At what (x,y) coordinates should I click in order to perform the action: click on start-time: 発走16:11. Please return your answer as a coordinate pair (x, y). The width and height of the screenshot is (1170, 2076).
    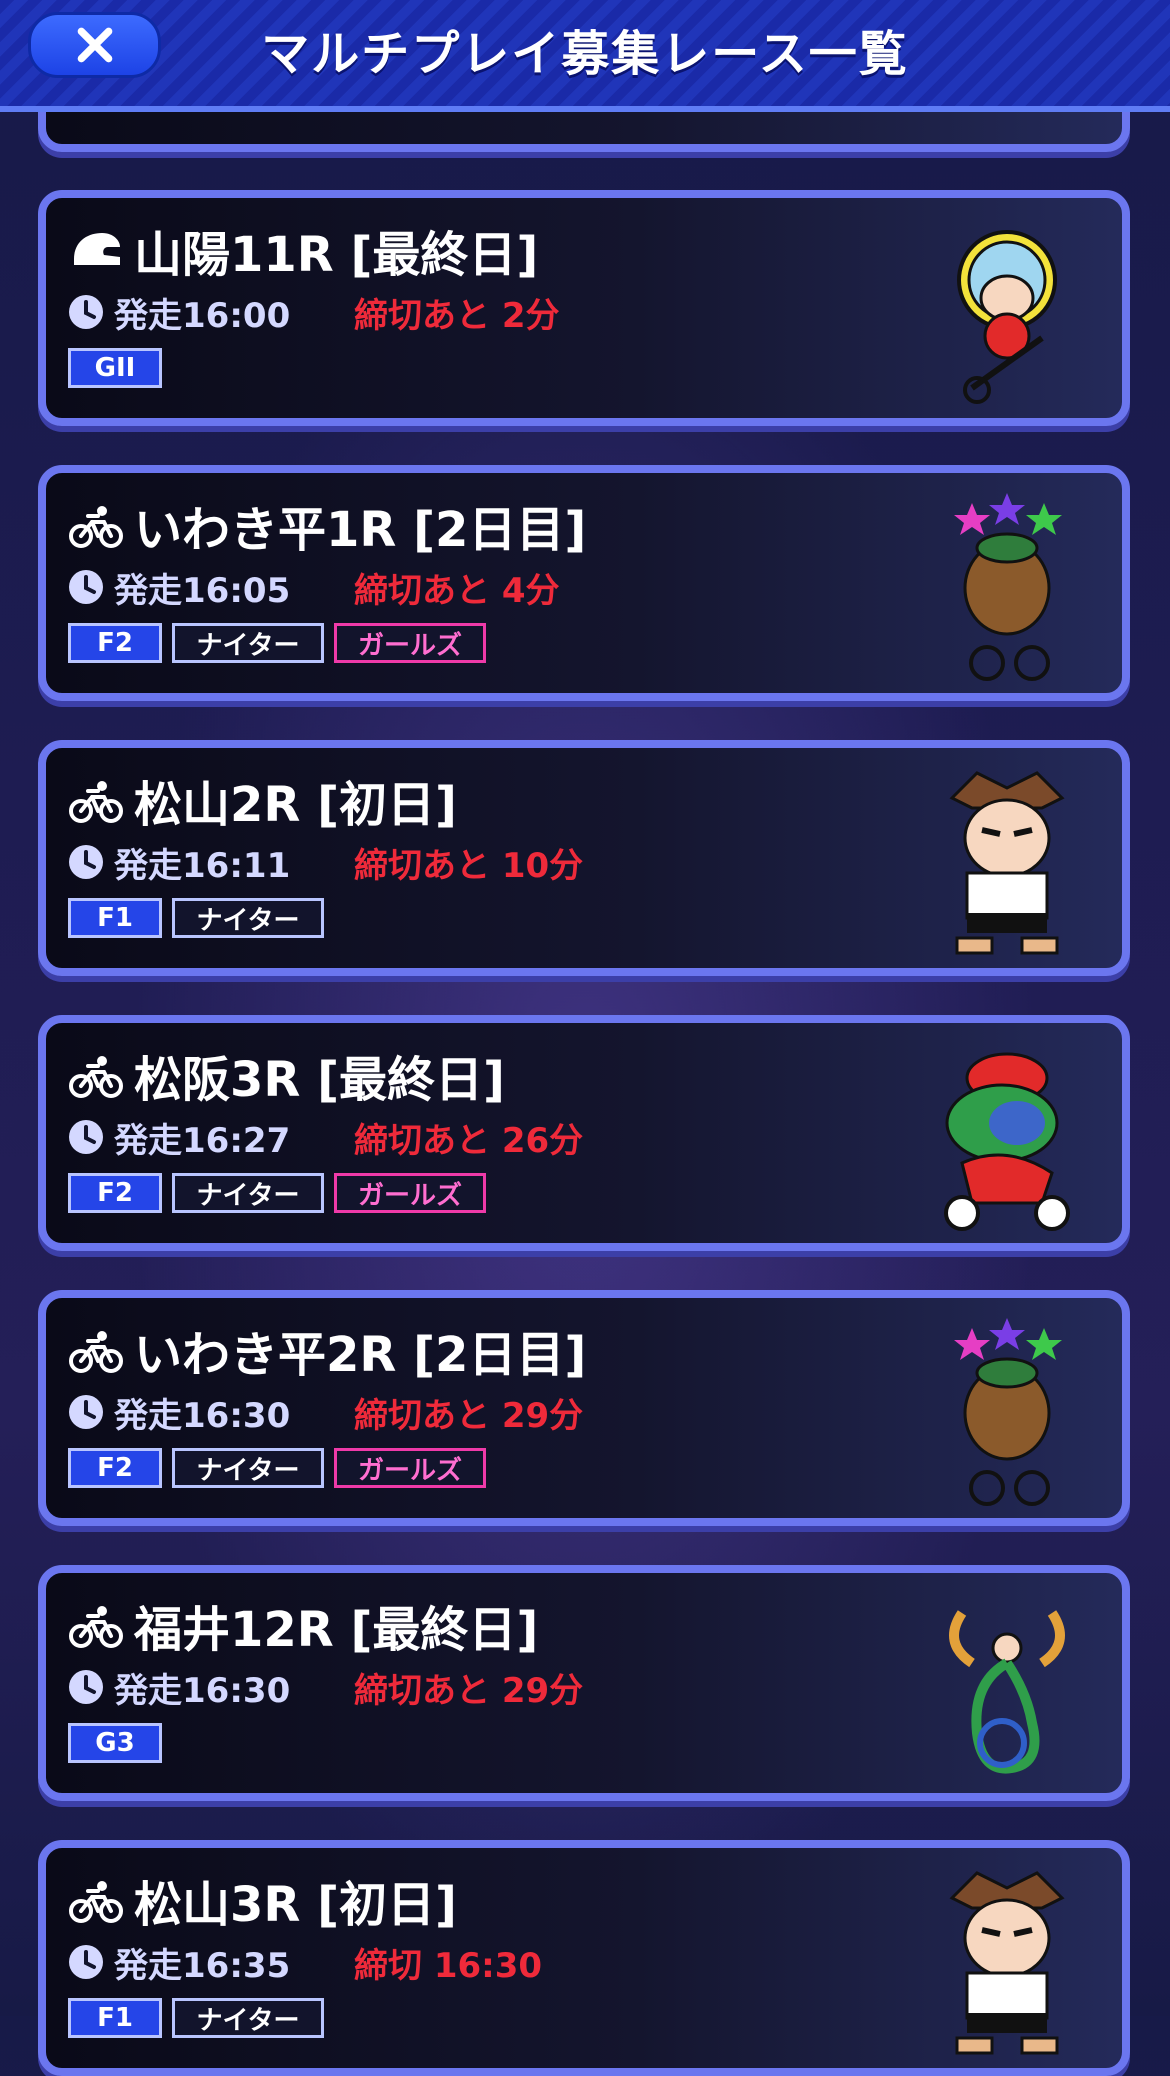
    Looking at the image, I should click on (202, 865).